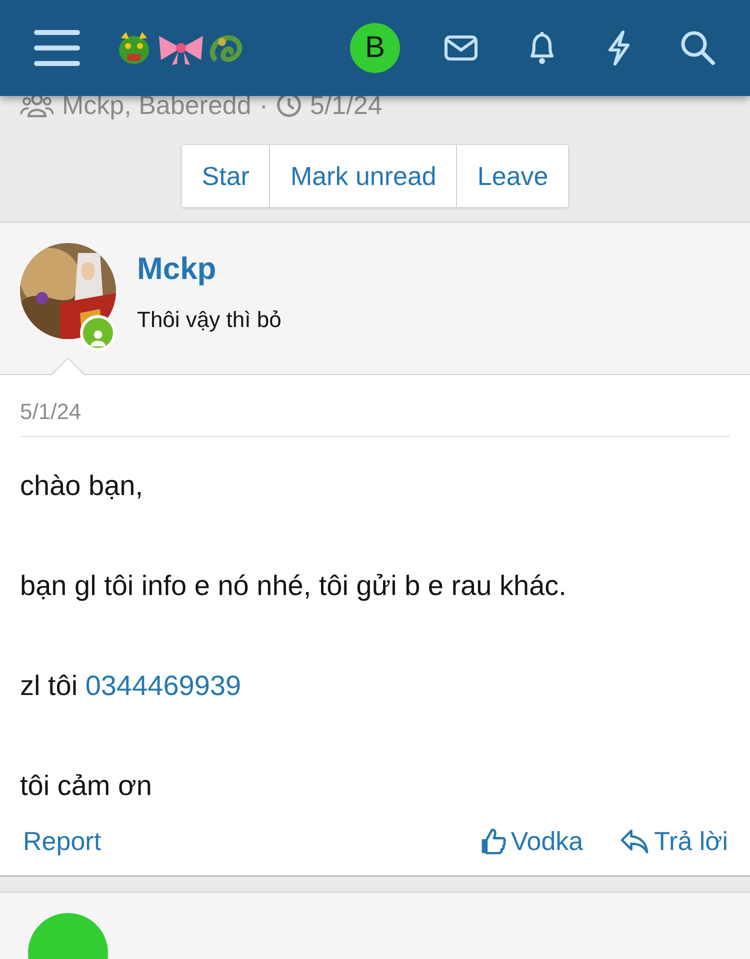 This screenshot has width=750, height=959. Describe the element at coordinates (226, 176) in the screenshot. I see `action-button: Star` at that location.